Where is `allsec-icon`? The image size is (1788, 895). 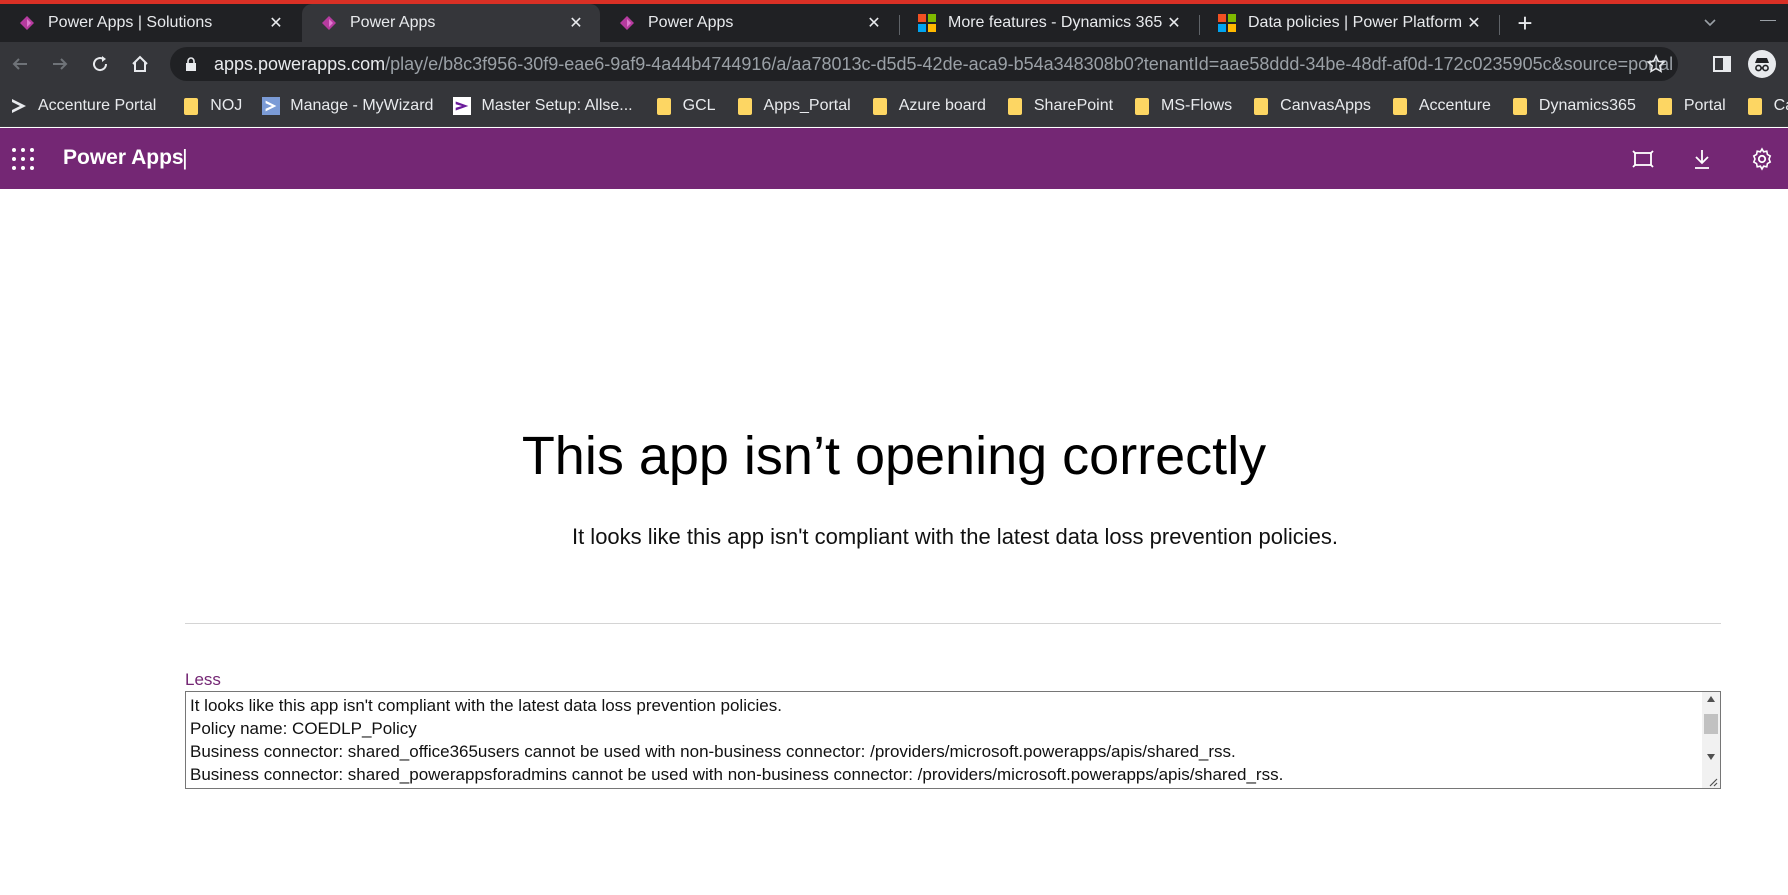 allsec-icon is located at coordinates (462, 106).